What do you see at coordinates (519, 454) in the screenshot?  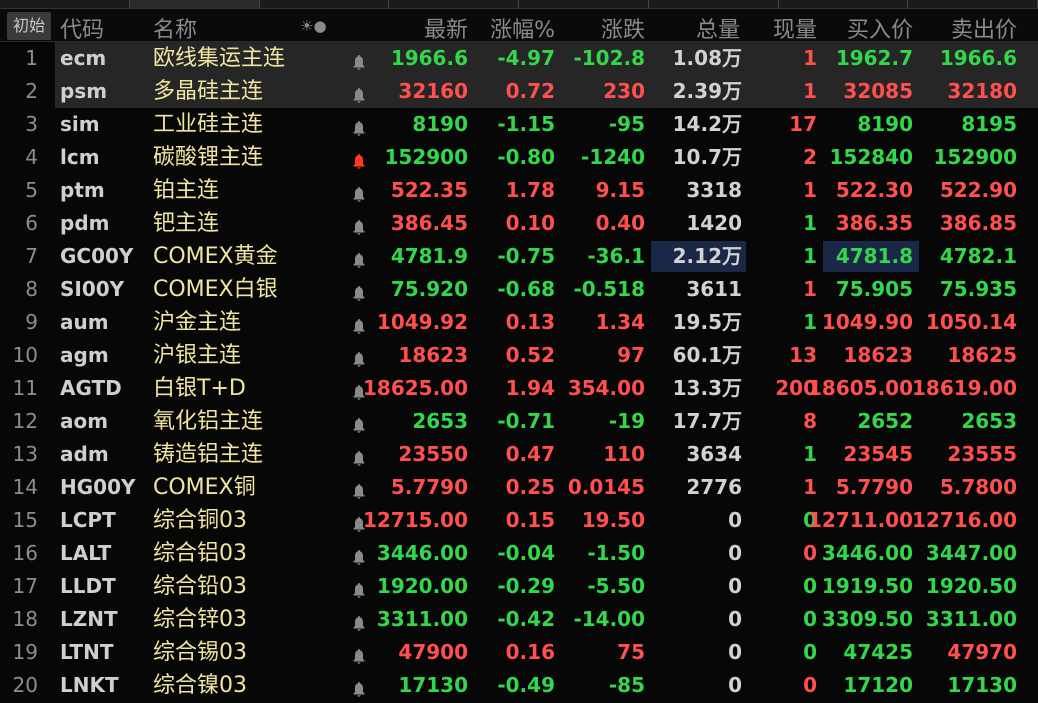 I see `table-row: 13 adm 铸造铝主连 23550 0.47 110 3634 1 23545 23555` at bounding box center [519, 454].